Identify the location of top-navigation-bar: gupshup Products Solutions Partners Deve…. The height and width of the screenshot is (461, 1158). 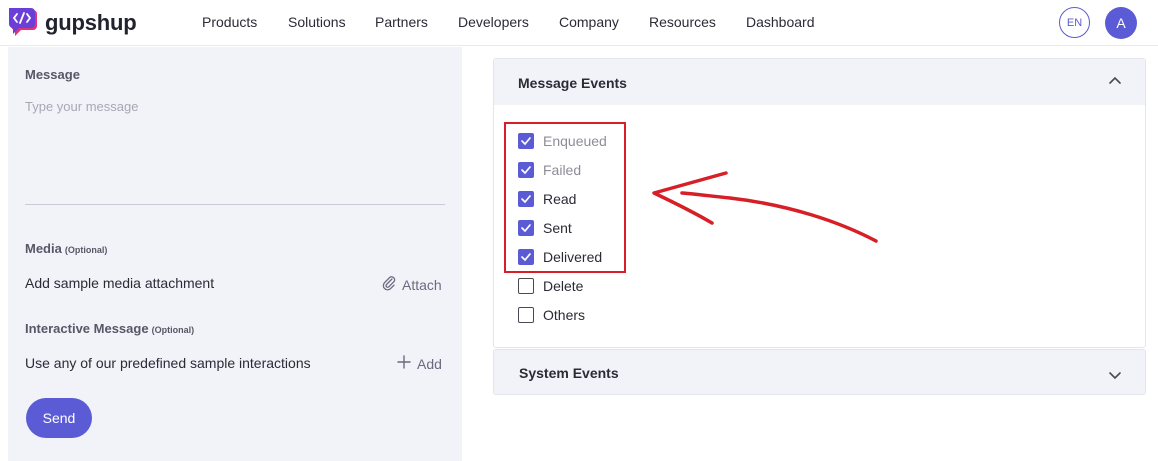
(579, 23).